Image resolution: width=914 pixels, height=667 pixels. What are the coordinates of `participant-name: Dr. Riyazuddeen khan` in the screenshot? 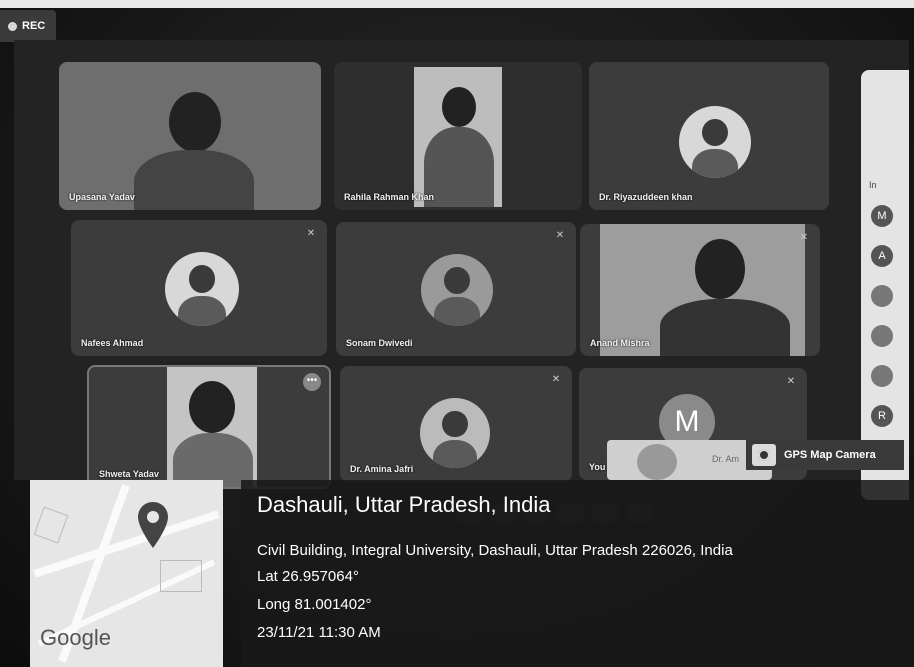 It's located at (646, 197).